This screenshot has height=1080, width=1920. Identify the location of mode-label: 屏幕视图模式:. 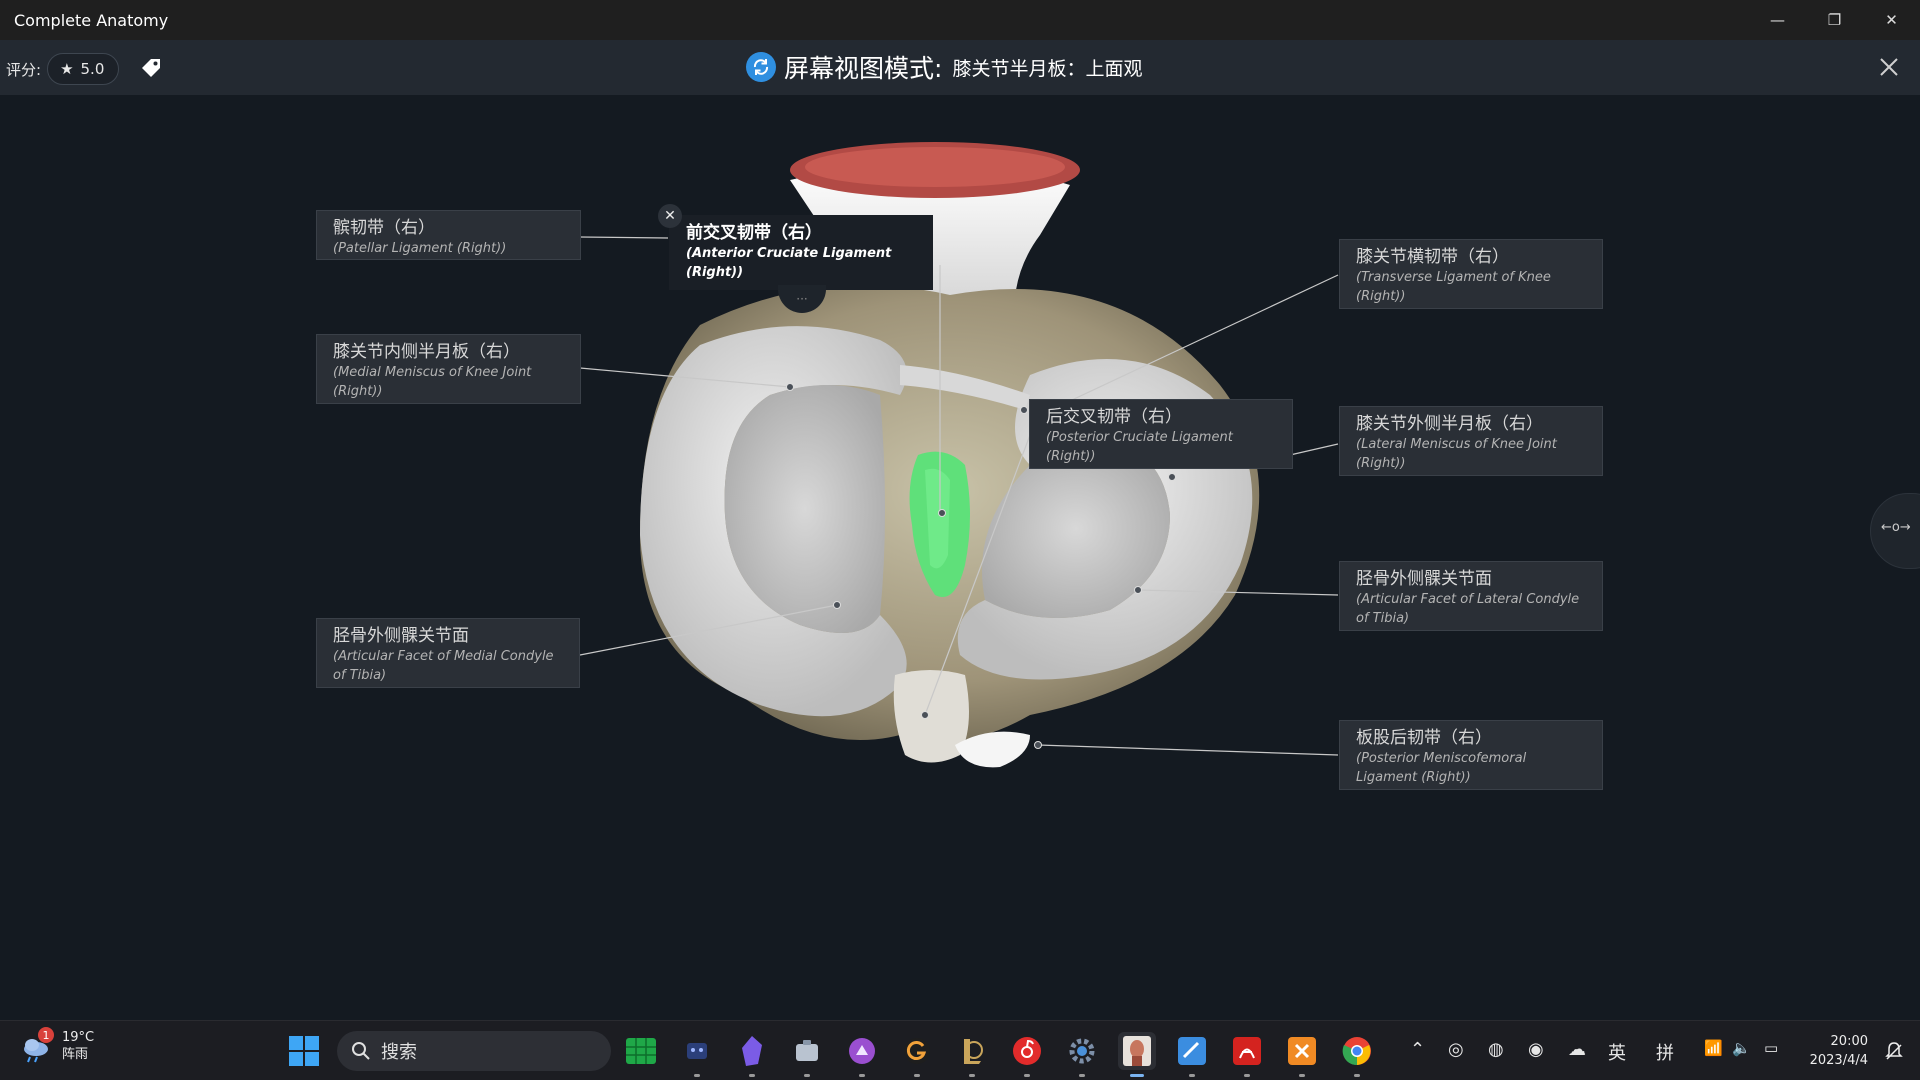
(863, 68).